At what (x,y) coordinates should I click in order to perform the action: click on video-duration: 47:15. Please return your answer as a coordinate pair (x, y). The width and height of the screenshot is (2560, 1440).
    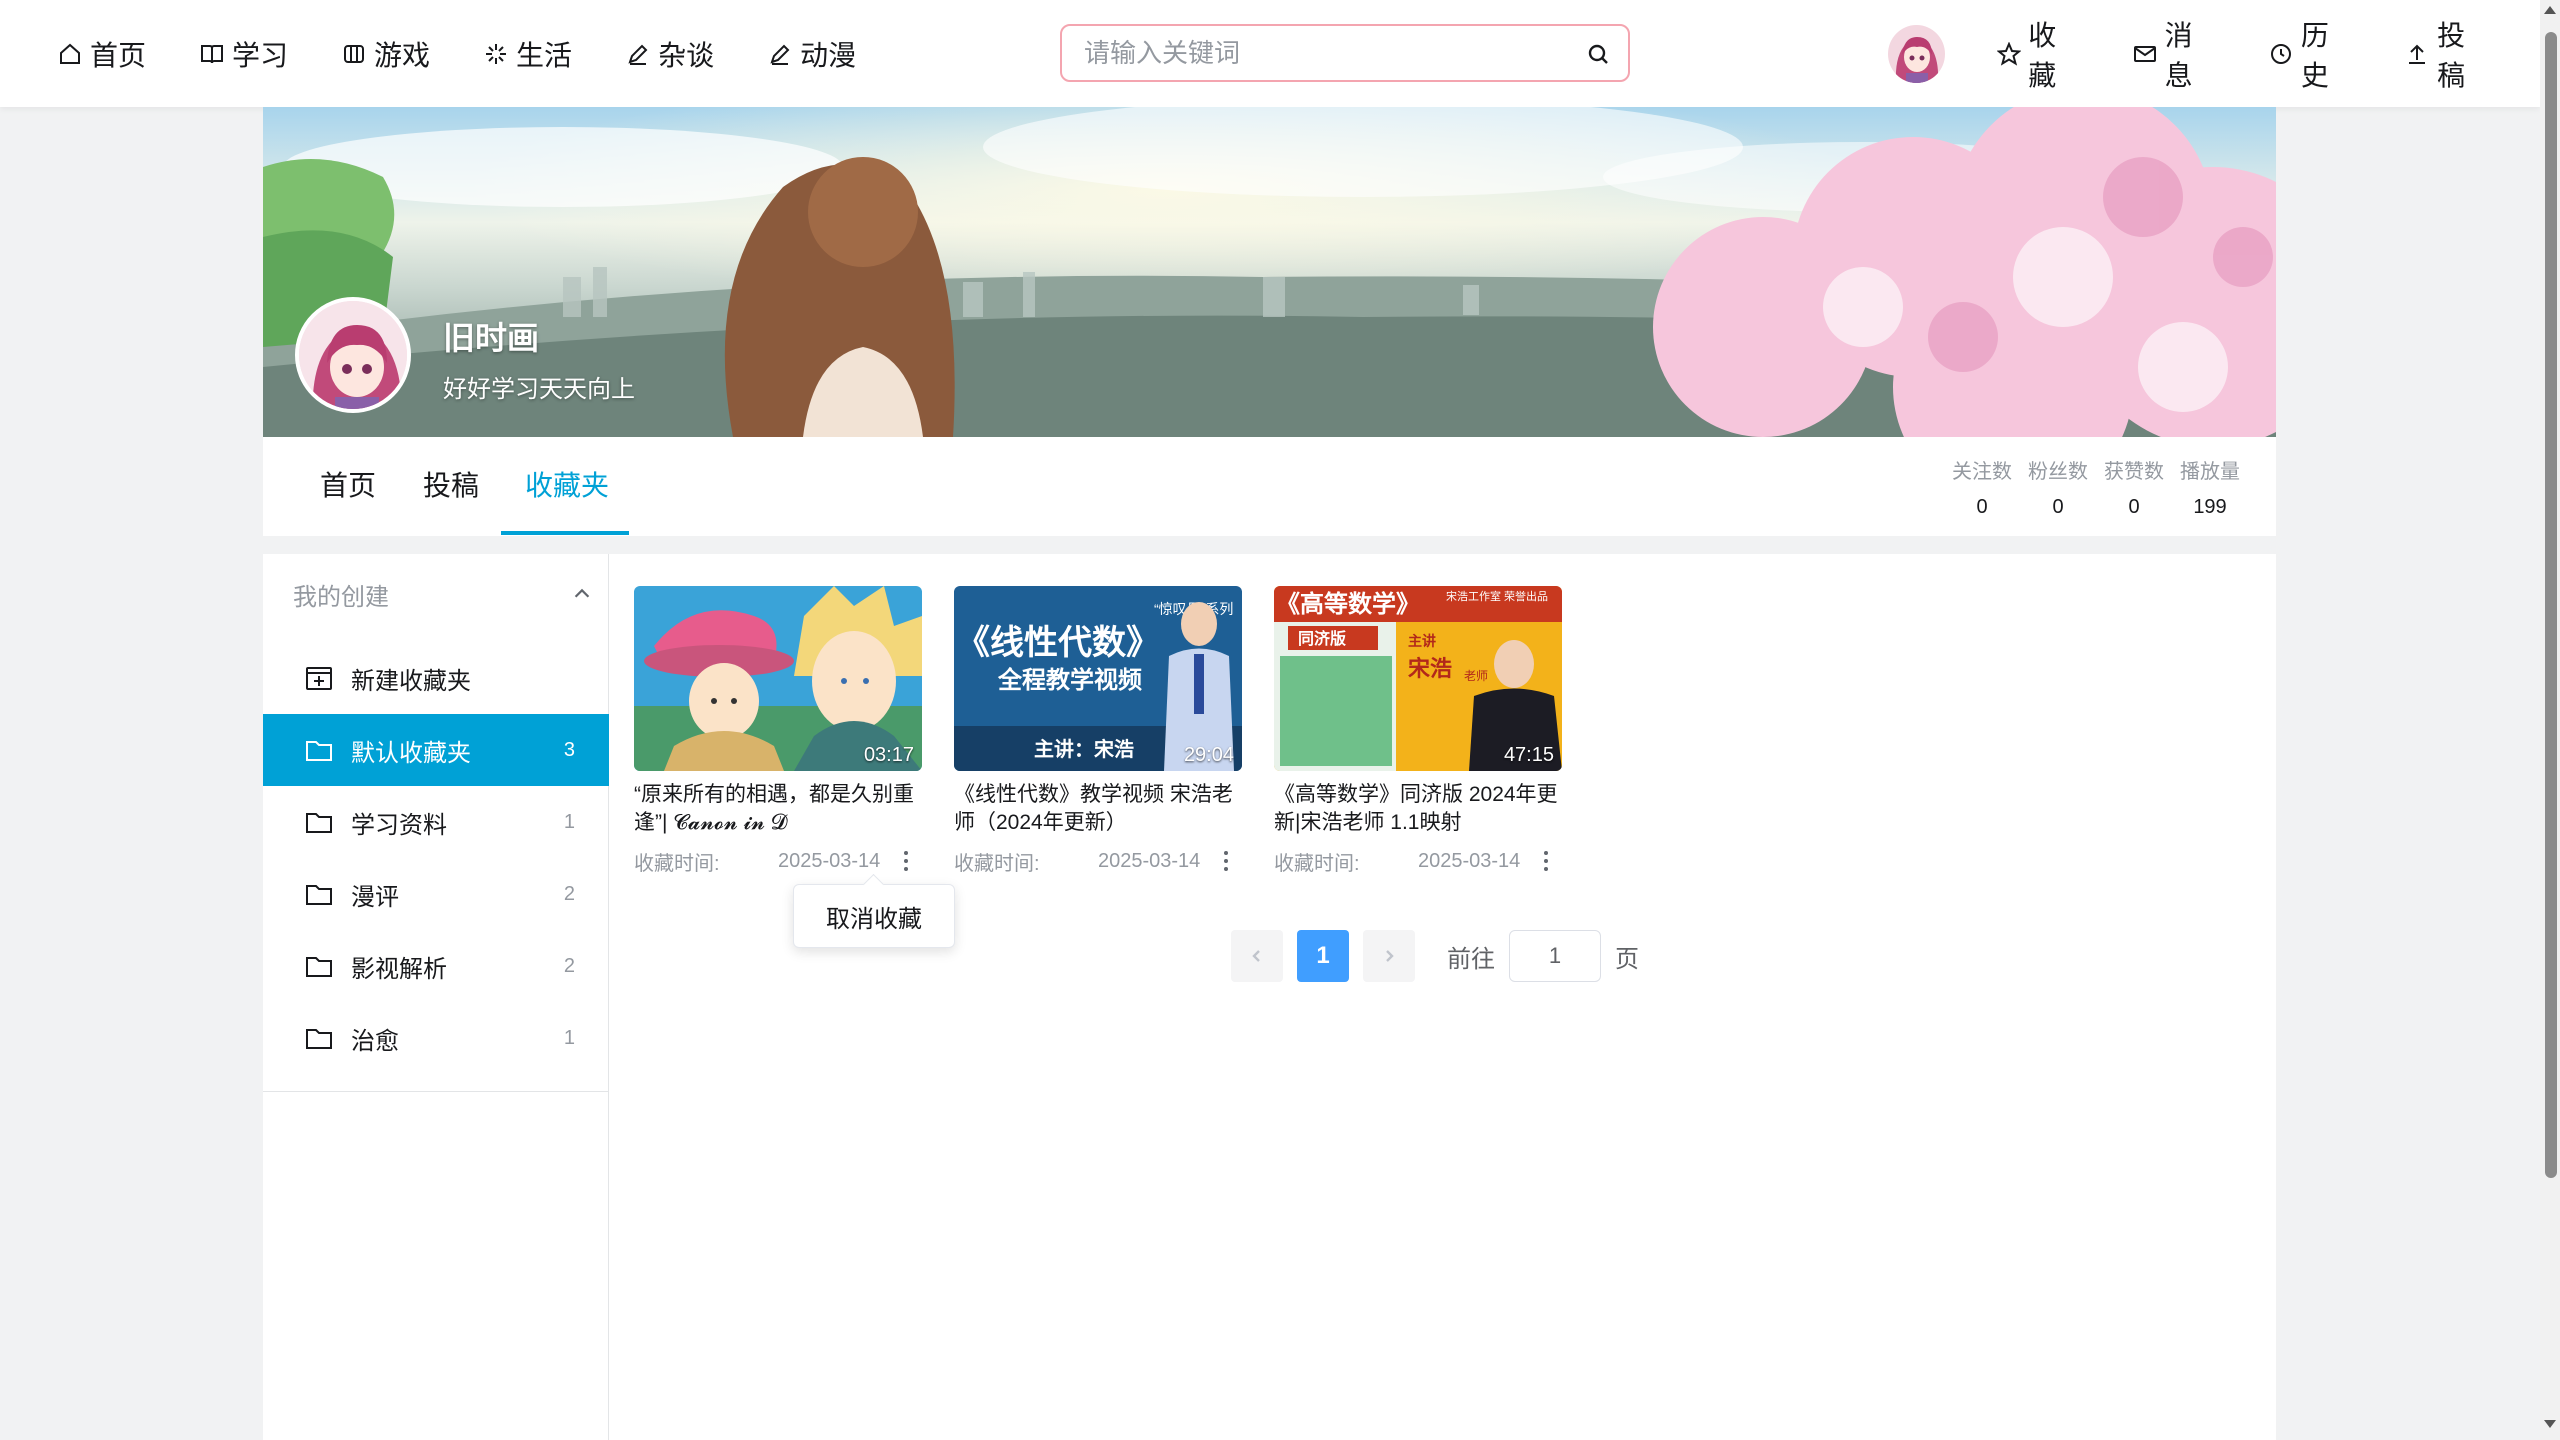
    Looking at the image, I should click on (1528, 755).